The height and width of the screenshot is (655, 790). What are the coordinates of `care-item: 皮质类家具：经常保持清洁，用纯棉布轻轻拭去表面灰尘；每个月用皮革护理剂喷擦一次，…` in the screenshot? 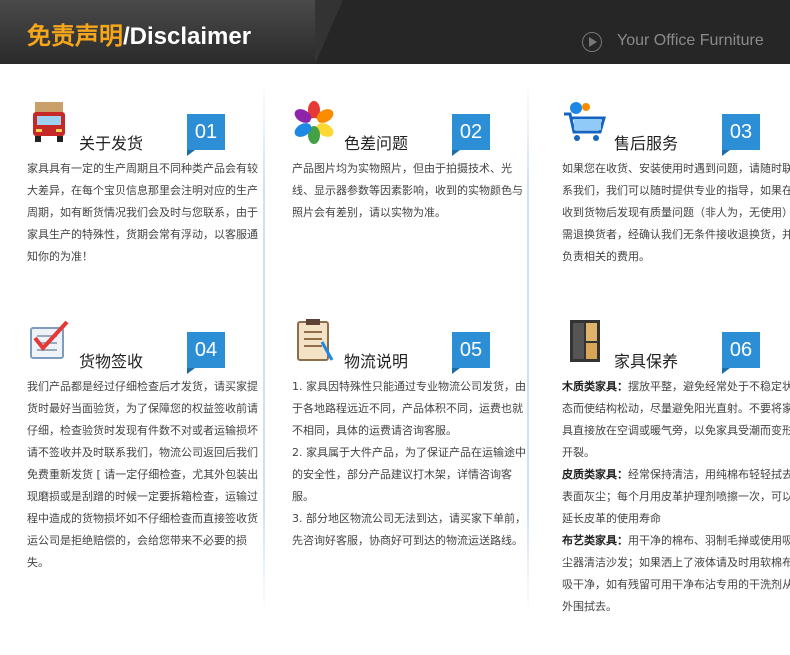 It's located at (676, 497).